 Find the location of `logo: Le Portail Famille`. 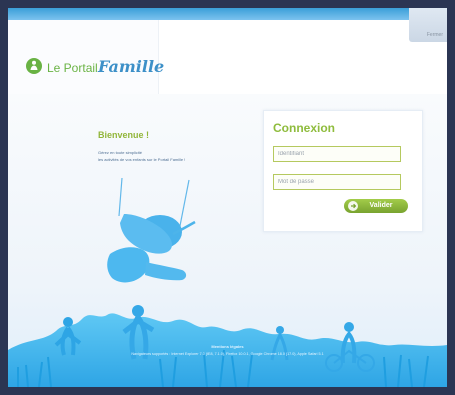

logo: Le Portail Famille is located at coordinates (96, 68).